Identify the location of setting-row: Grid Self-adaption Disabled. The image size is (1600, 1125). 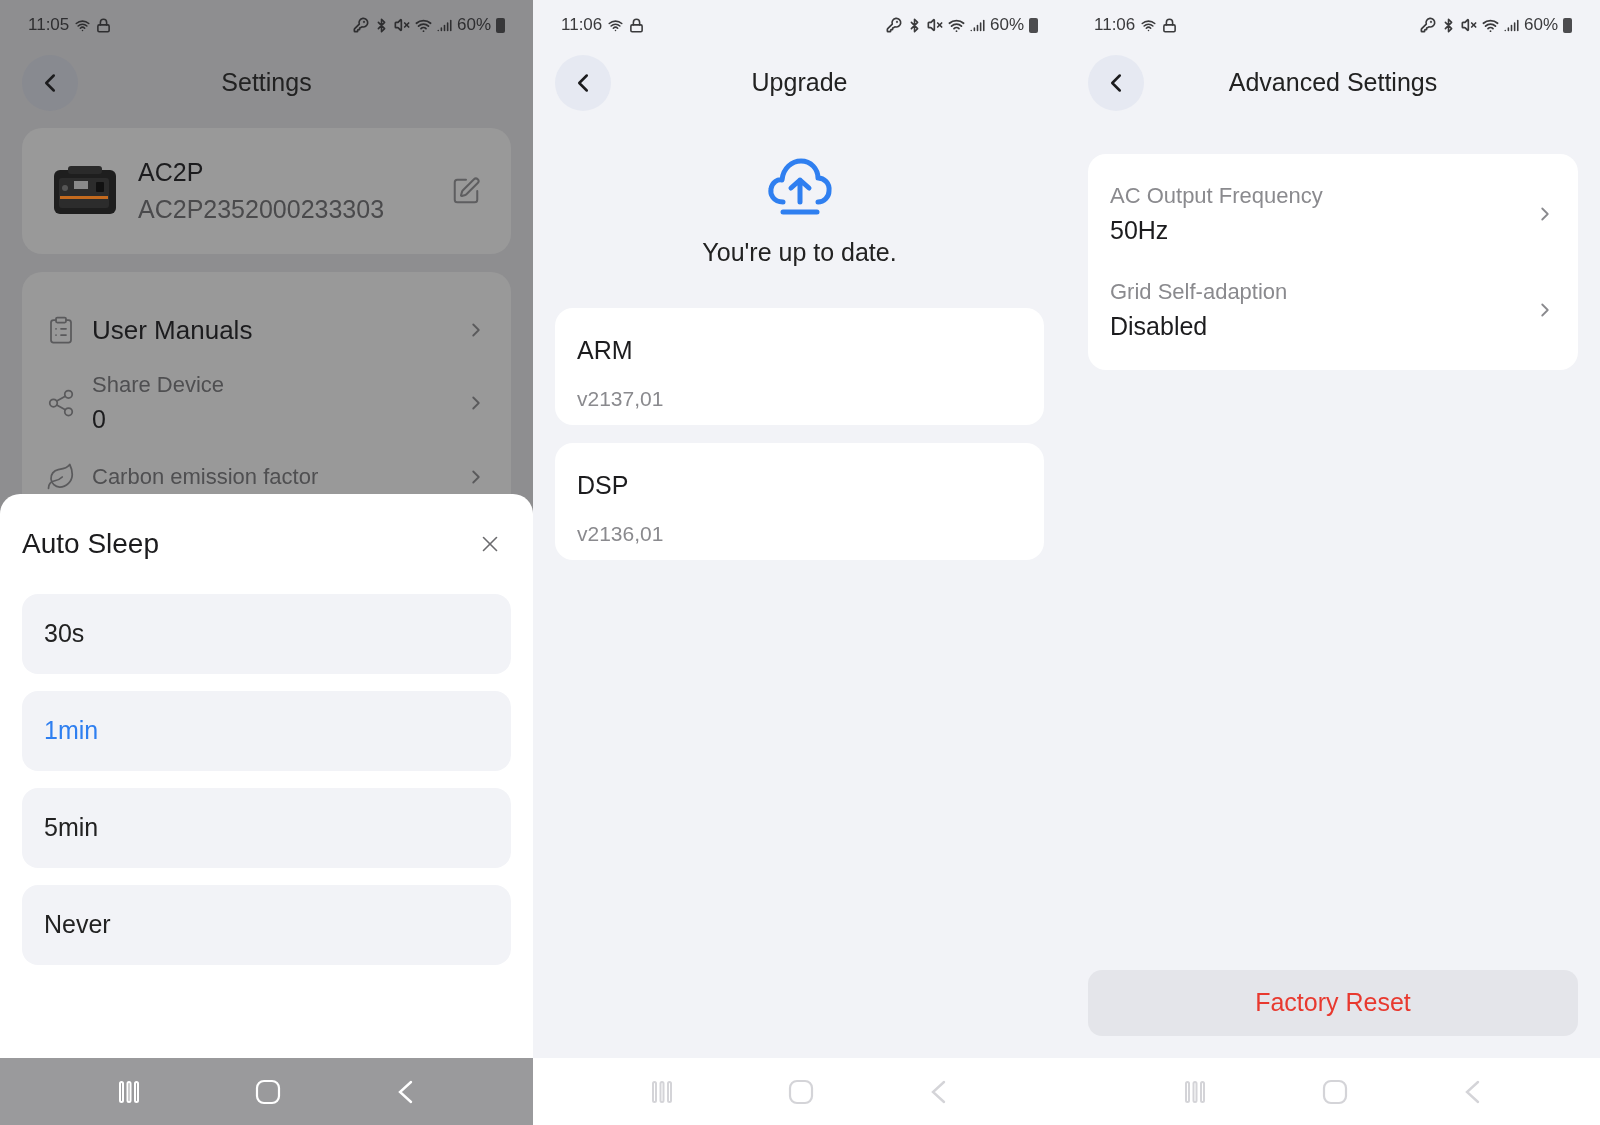
(1333, 310).